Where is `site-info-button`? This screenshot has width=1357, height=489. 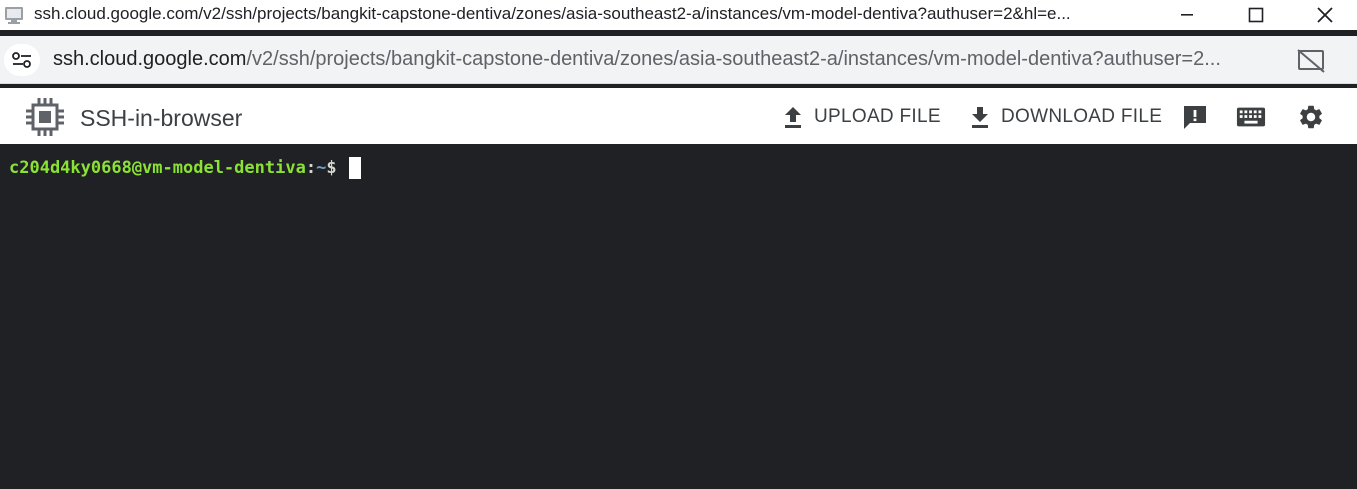 site-info-button is located at coordinates (22, 60).